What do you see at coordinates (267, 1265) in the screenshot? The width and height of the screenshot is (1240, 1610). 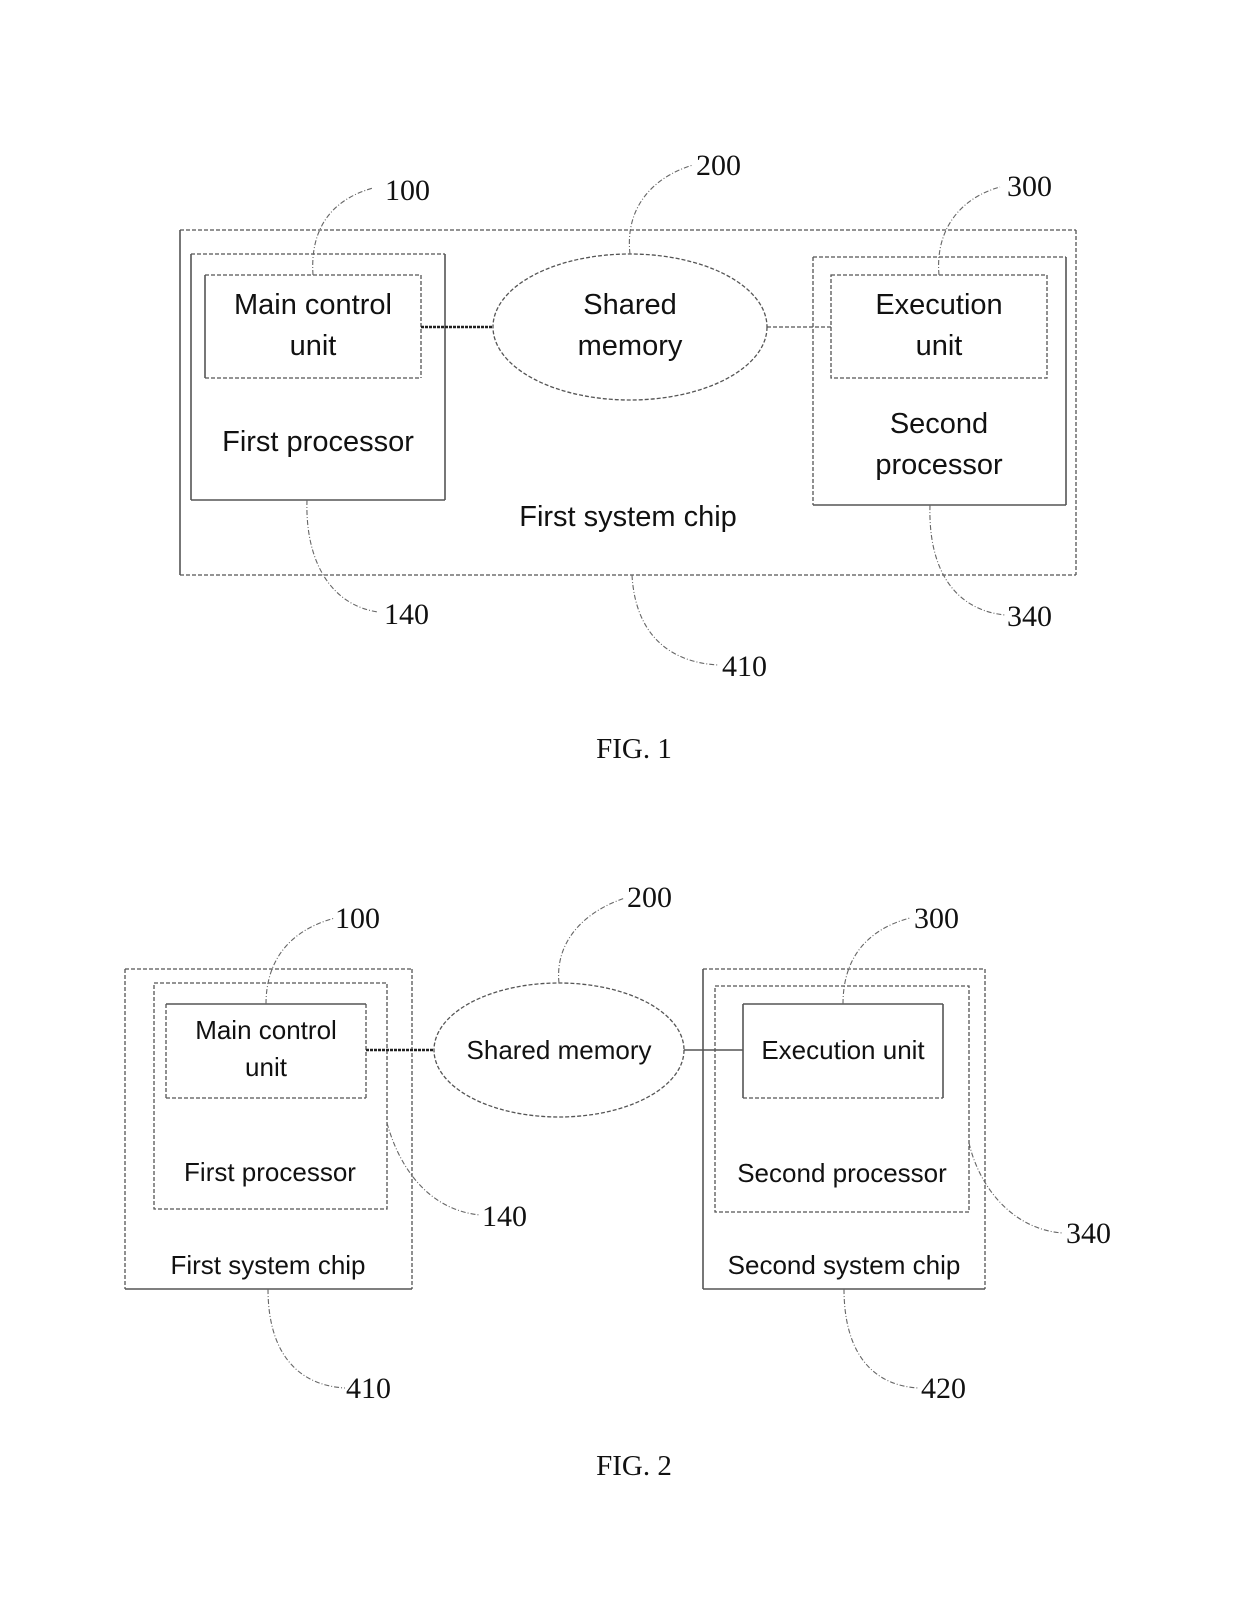 I see `first-system-chip-label-fig2: First system chip` at bounding box center [267, 1265].